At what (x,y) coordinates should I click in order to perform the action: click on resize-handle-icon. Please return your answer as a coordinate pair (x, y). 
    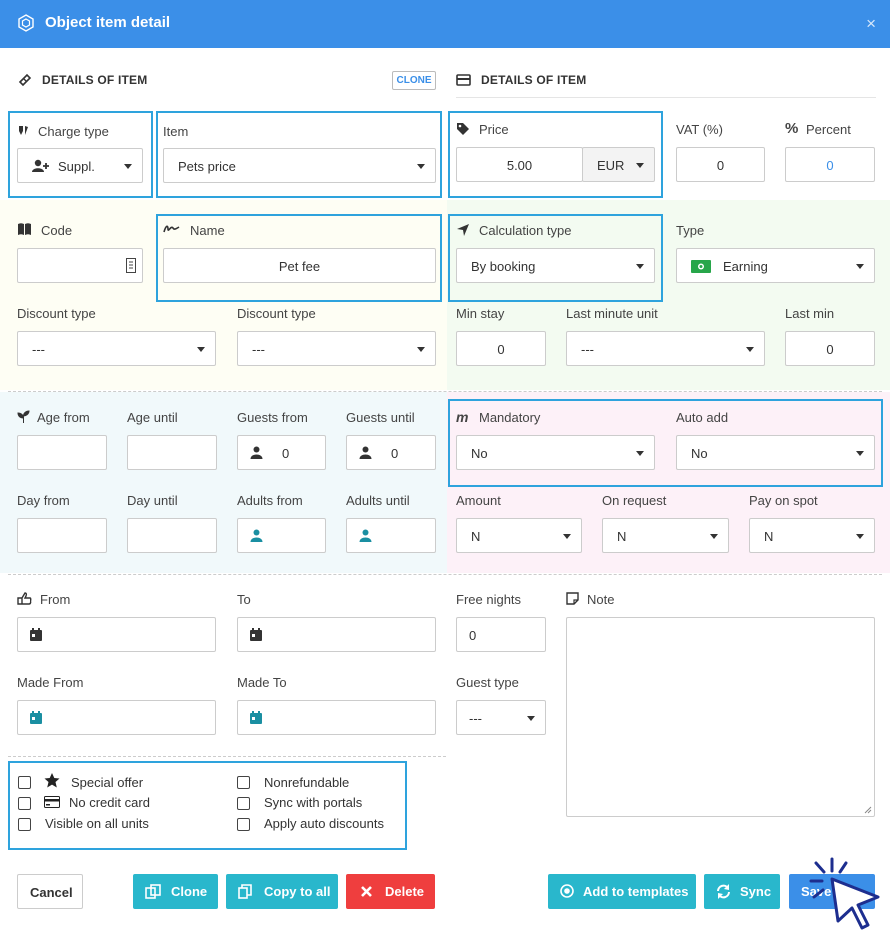
    Looking at the image, I should click on (868, 810).